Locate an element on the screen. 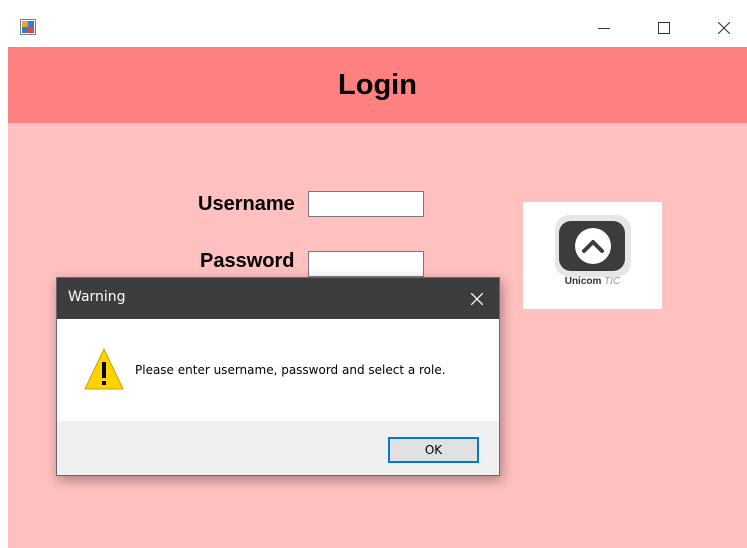 Image resolution: width=747 pixels, height=548 pixels. dialog-title: Warning is located at coordinates (97, 297).